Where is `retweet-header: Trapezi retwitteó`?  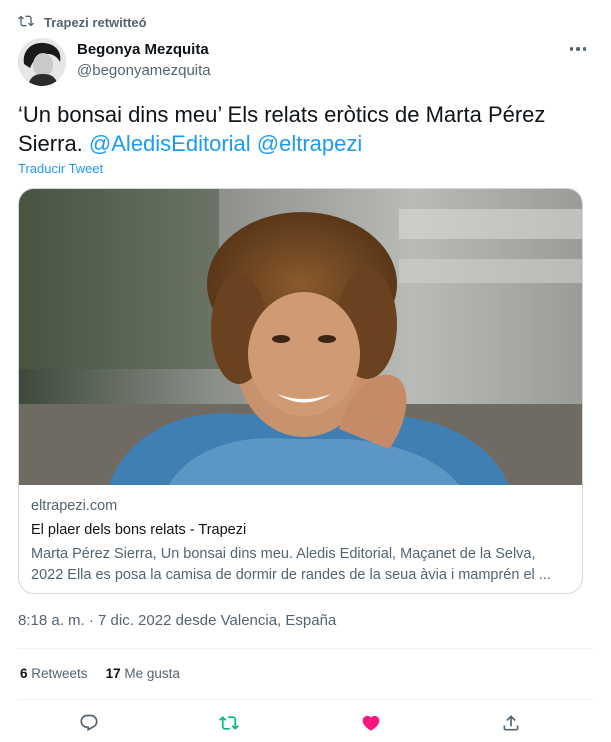
retweet-header: Trapezi retwitteó is located at coordinates (82, 22).